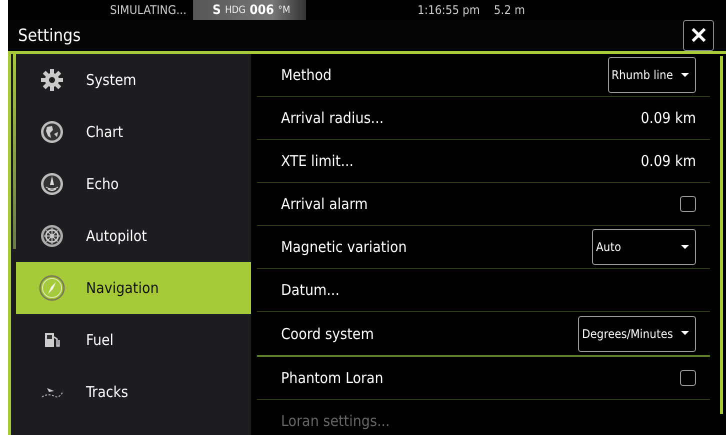  Describe the element at coordinates (133, 236) in the screenshot. I see `sidebar-item: Autopilot` at that location.